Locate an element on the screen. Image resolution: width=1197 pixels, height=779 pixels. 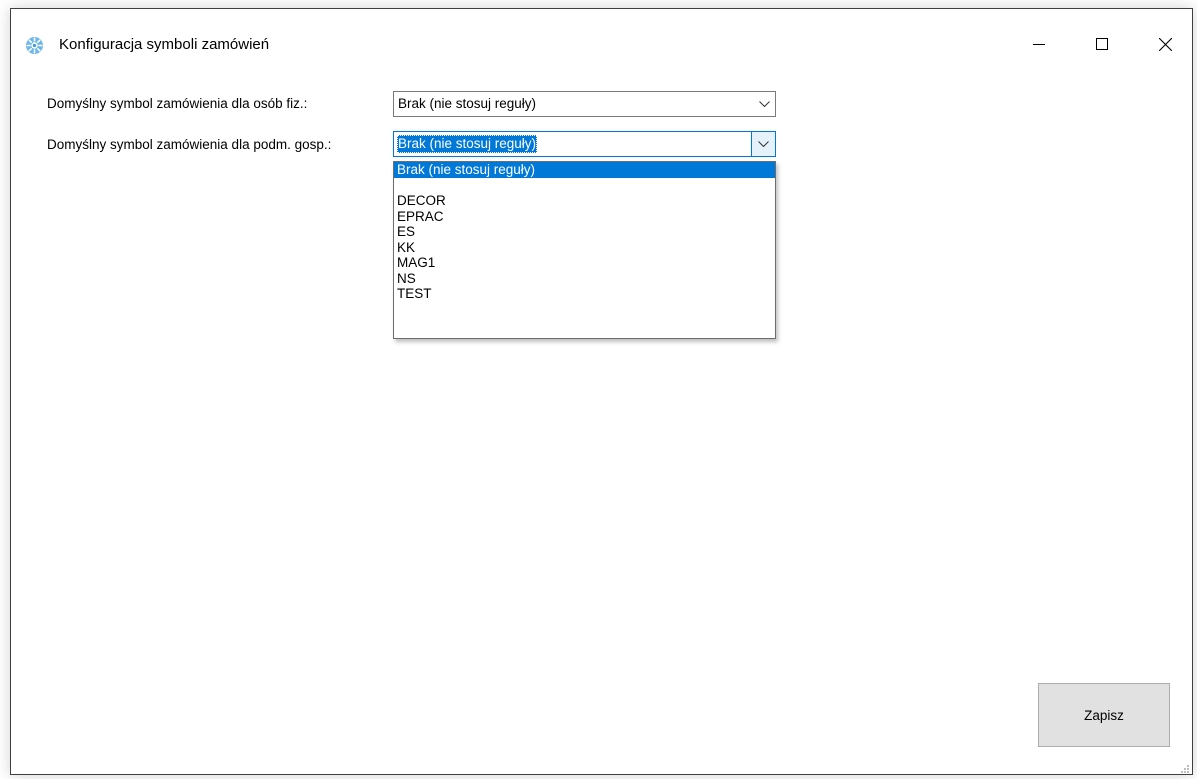
close-icon is located at coordinates (1165, 44).